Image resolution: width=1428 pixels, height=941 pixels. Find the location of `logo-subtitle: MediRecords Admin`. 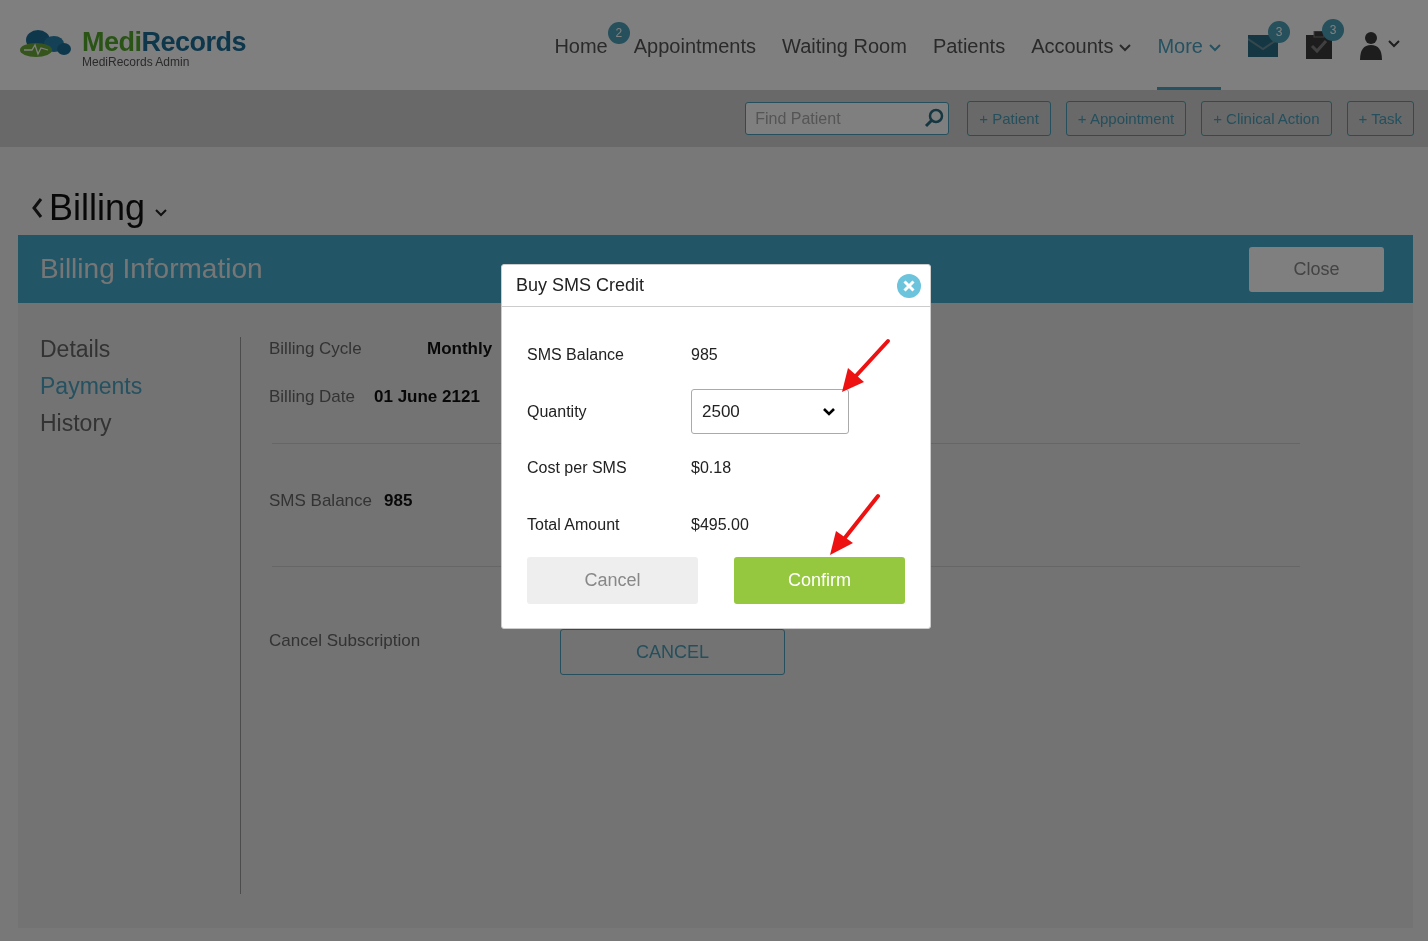

logo-subtitle: MediRecords Admin is located at coordinates (136, 62).